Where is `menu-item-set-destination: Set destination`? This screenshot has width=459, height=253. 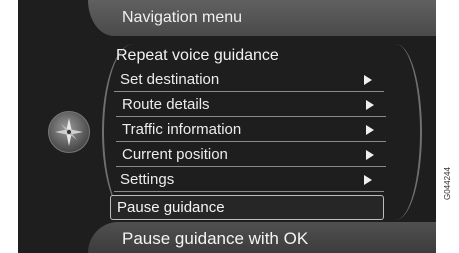 menu-item-set-destination: Set destination is located at coordinates (249, 80).